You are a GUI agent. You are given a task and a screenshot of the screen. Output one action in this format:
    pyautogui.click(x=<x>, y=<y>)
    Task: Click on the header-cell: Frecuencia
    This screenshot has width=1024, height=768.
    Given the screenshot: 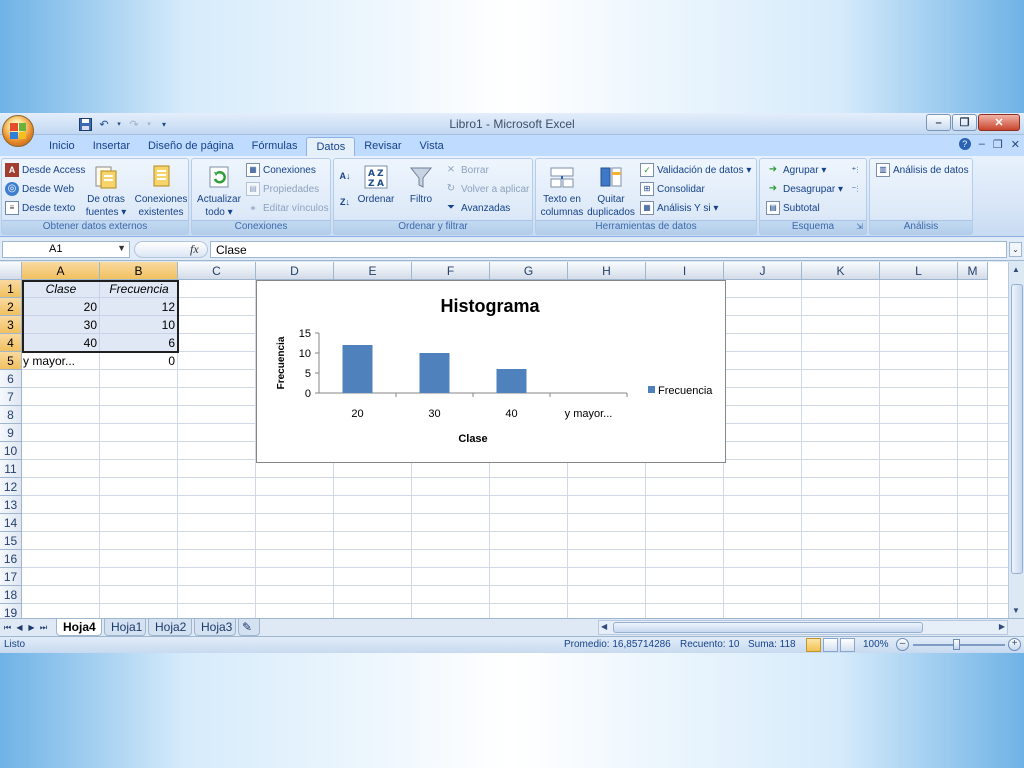 What is the action you would take?
    pyautogui.click(x=139, y=289)
    